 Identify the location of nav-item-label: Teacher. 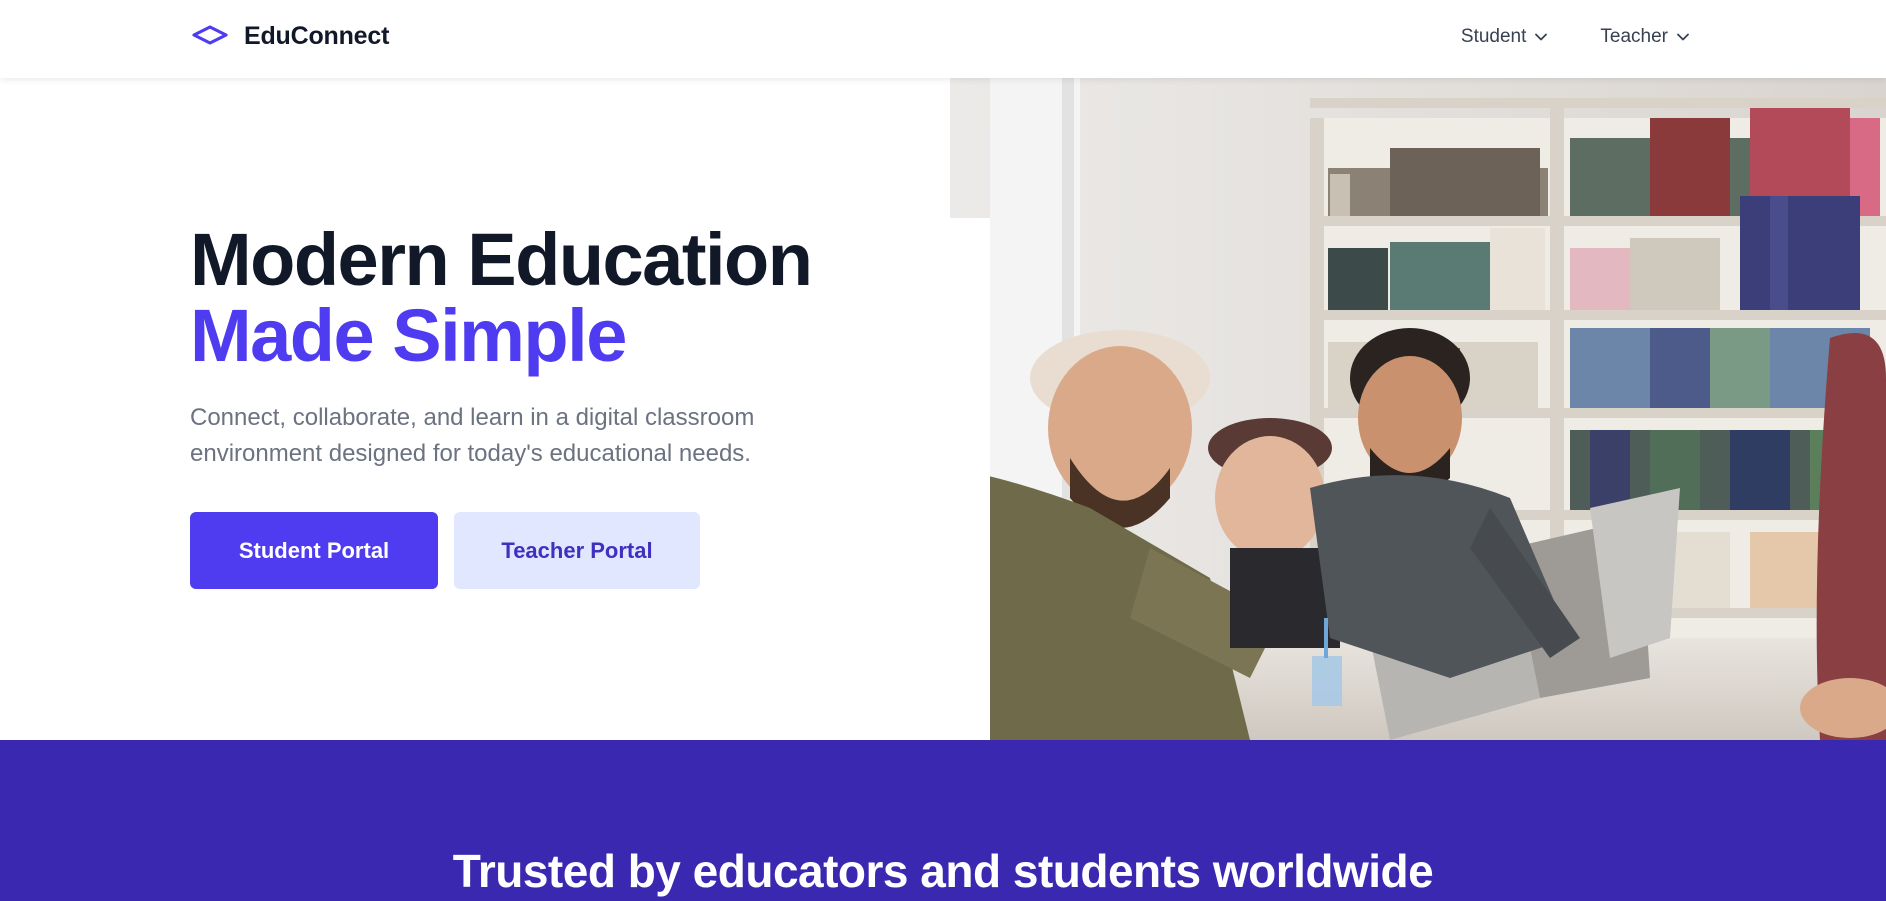
(1634, 36).